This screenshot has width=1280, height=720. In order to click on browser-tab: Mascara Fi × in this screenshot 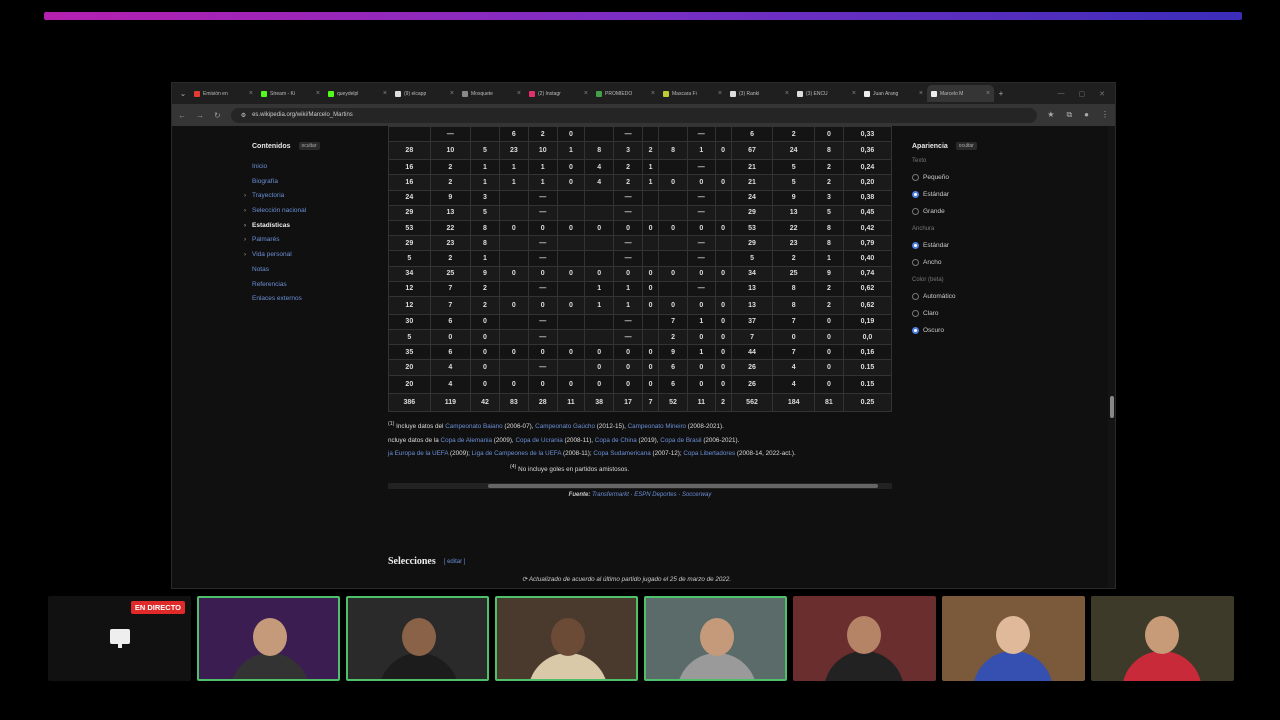, I will do `click(692, 93)`.